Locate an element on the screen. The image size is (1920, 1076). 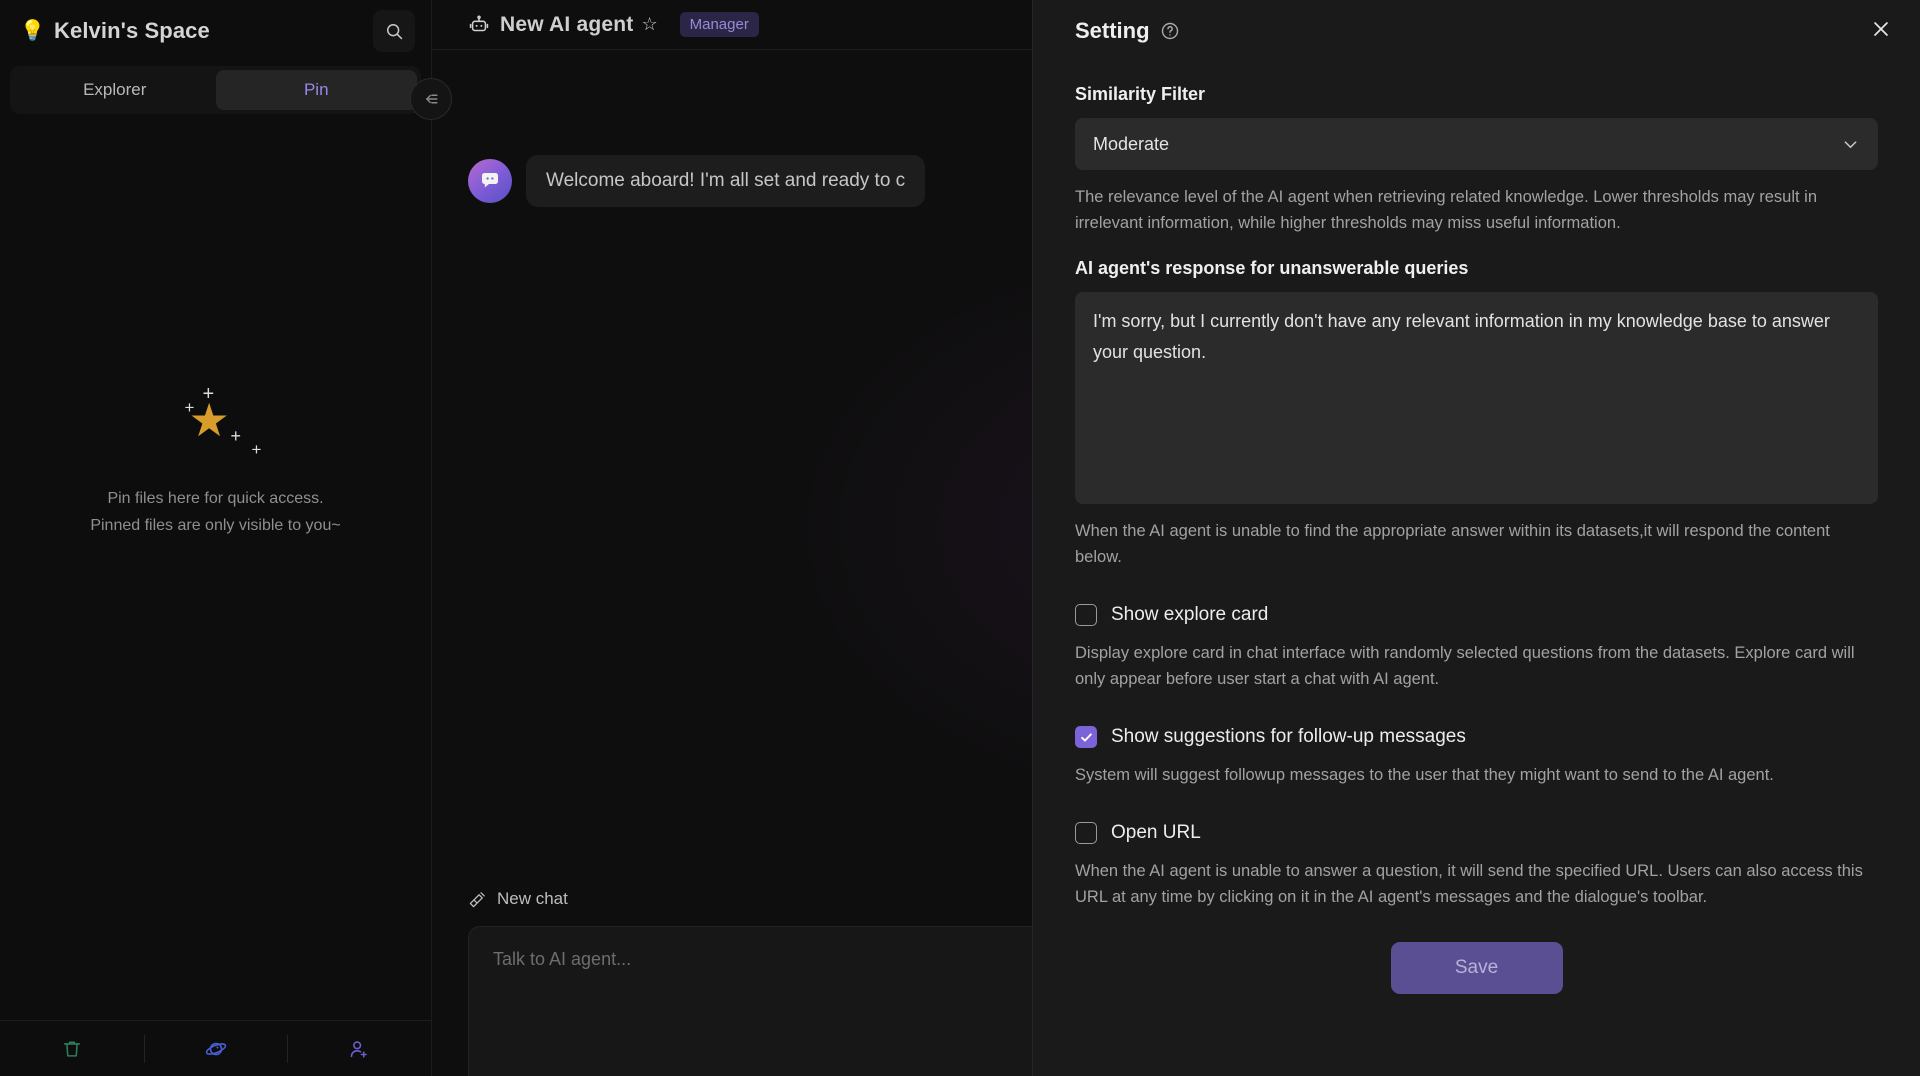
tab-pin-label: Pin is located at coordinates (316, 89).